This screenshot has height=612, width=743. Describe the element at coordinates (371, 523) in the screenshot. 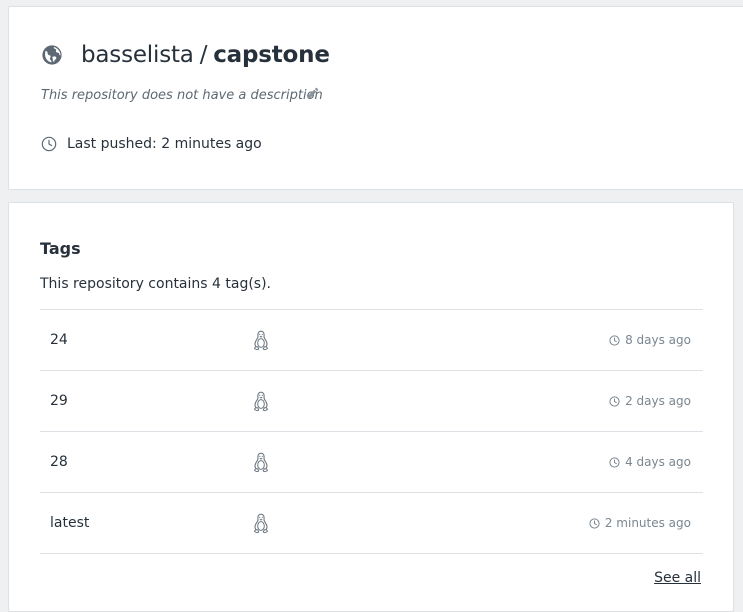

I see `tag-row: latest 2 minutes ago` at that location.